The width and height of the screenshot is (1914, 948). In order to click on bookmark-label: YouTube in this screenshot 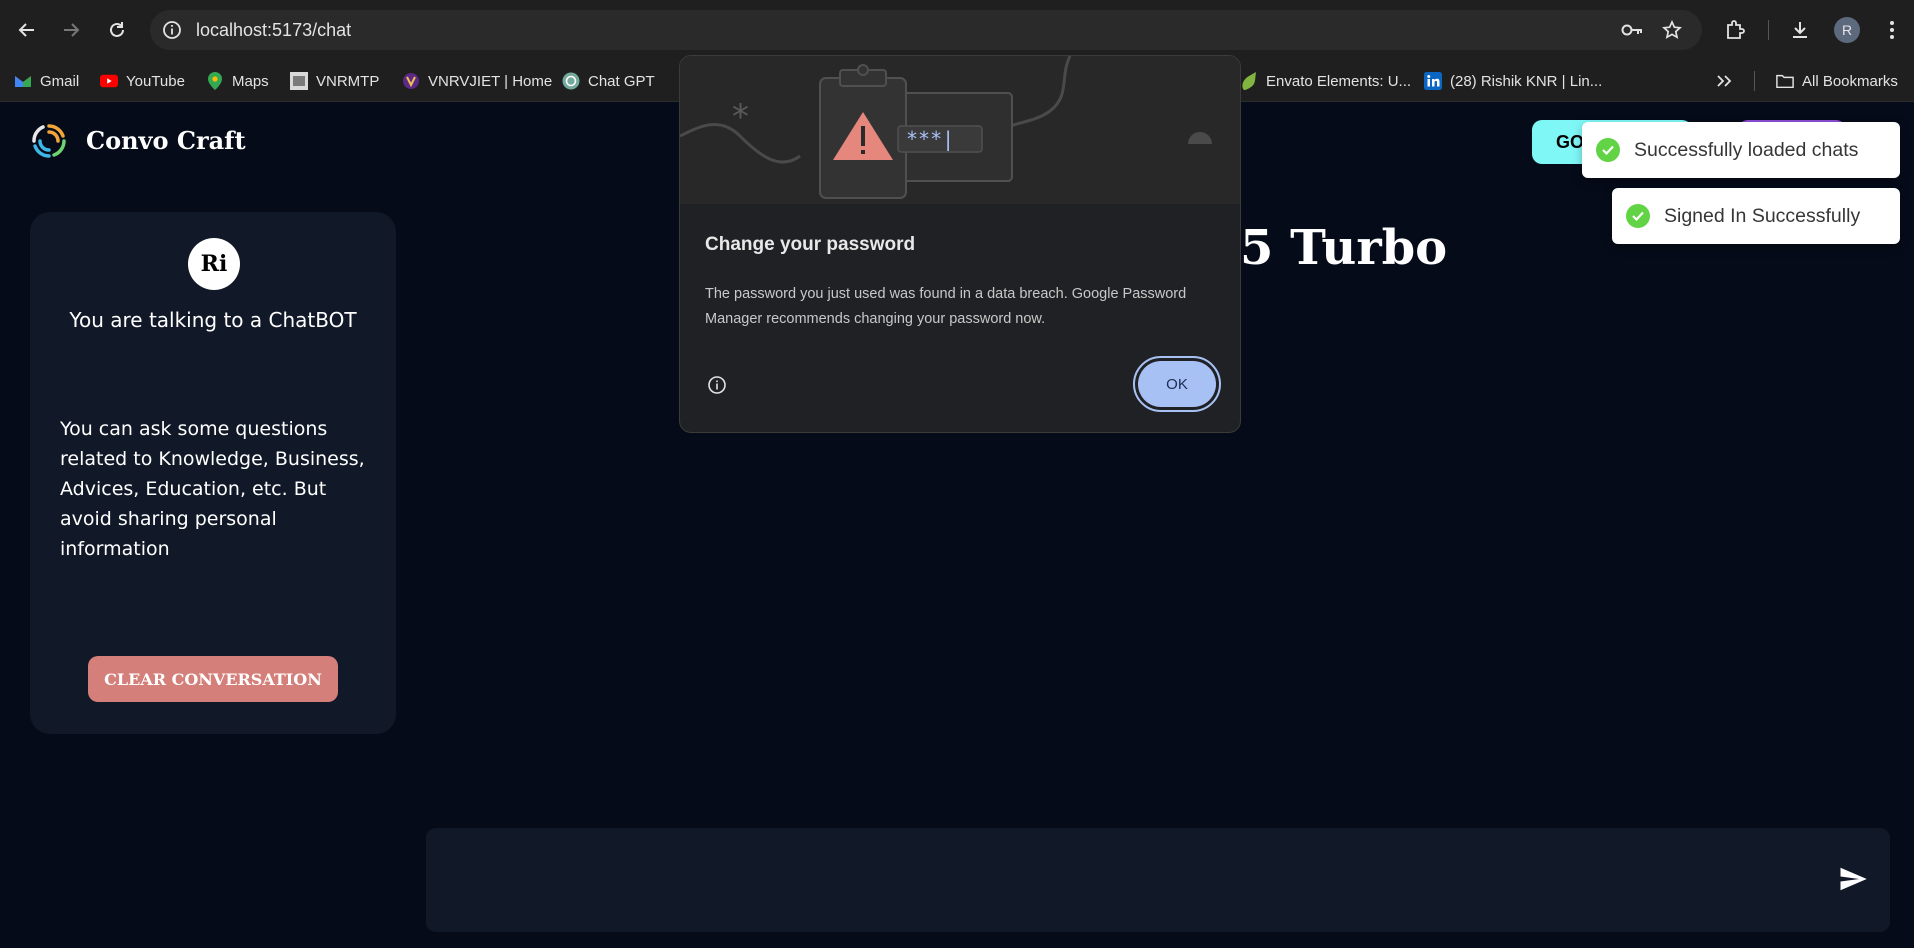, I will do `click(155, 81)`.